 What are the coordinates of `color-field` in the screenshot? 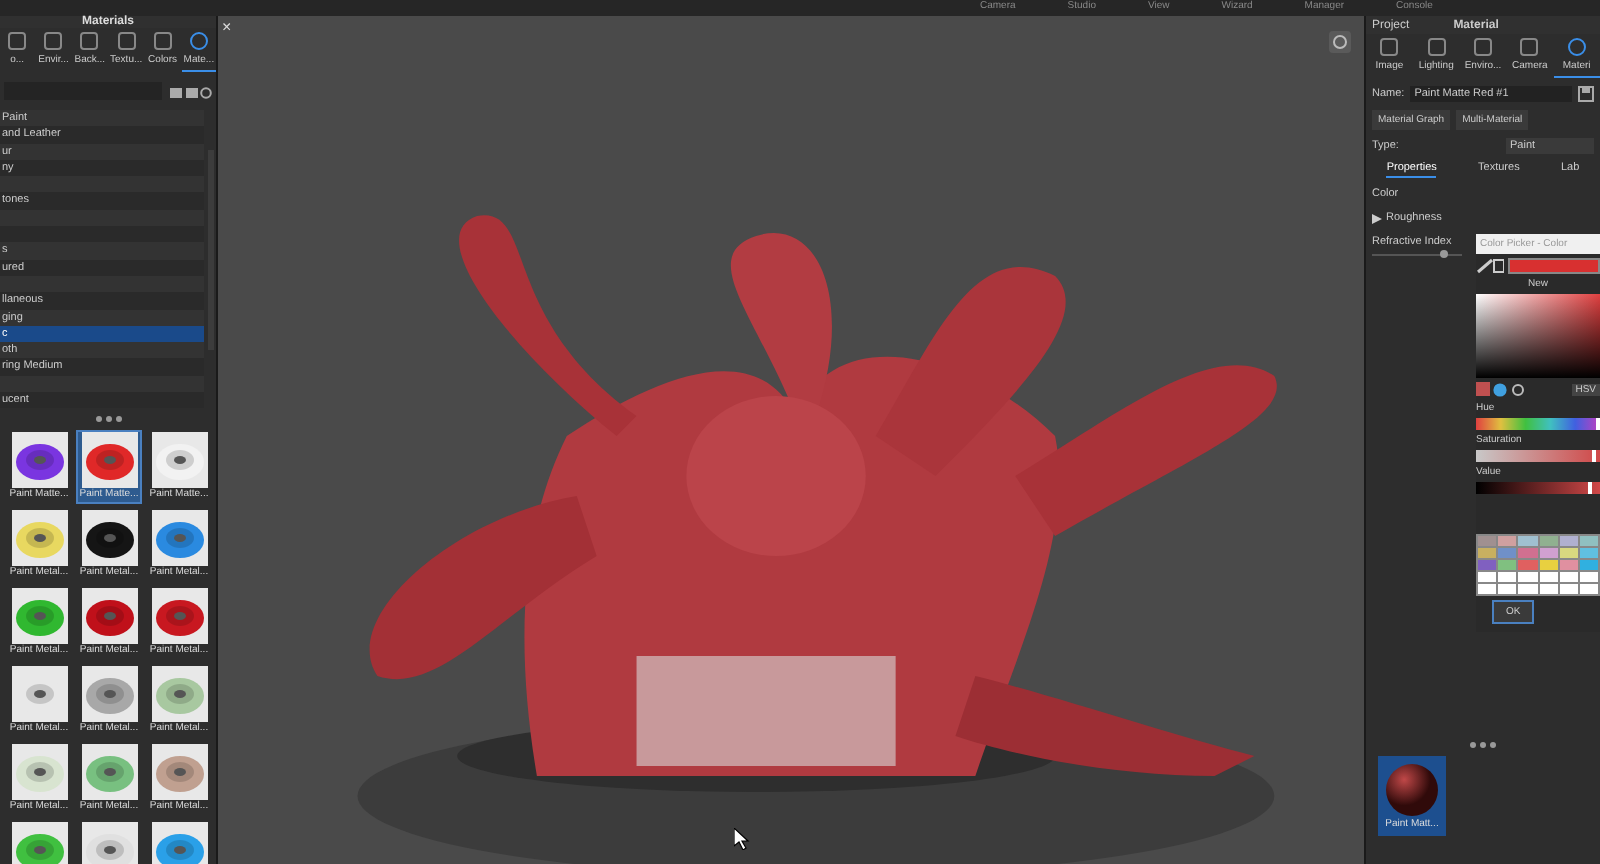 It's located at (1538, 336).